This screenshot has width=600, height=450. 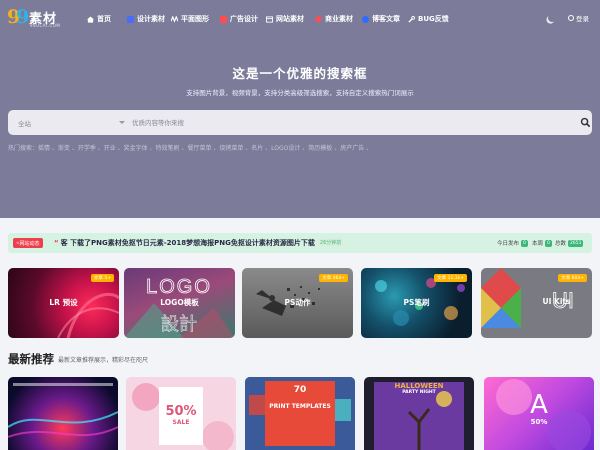 What do you see at coordinates (179, 287) in the screenshot?
I see `svg-text: LOGO` at bounding box center [179, 287].